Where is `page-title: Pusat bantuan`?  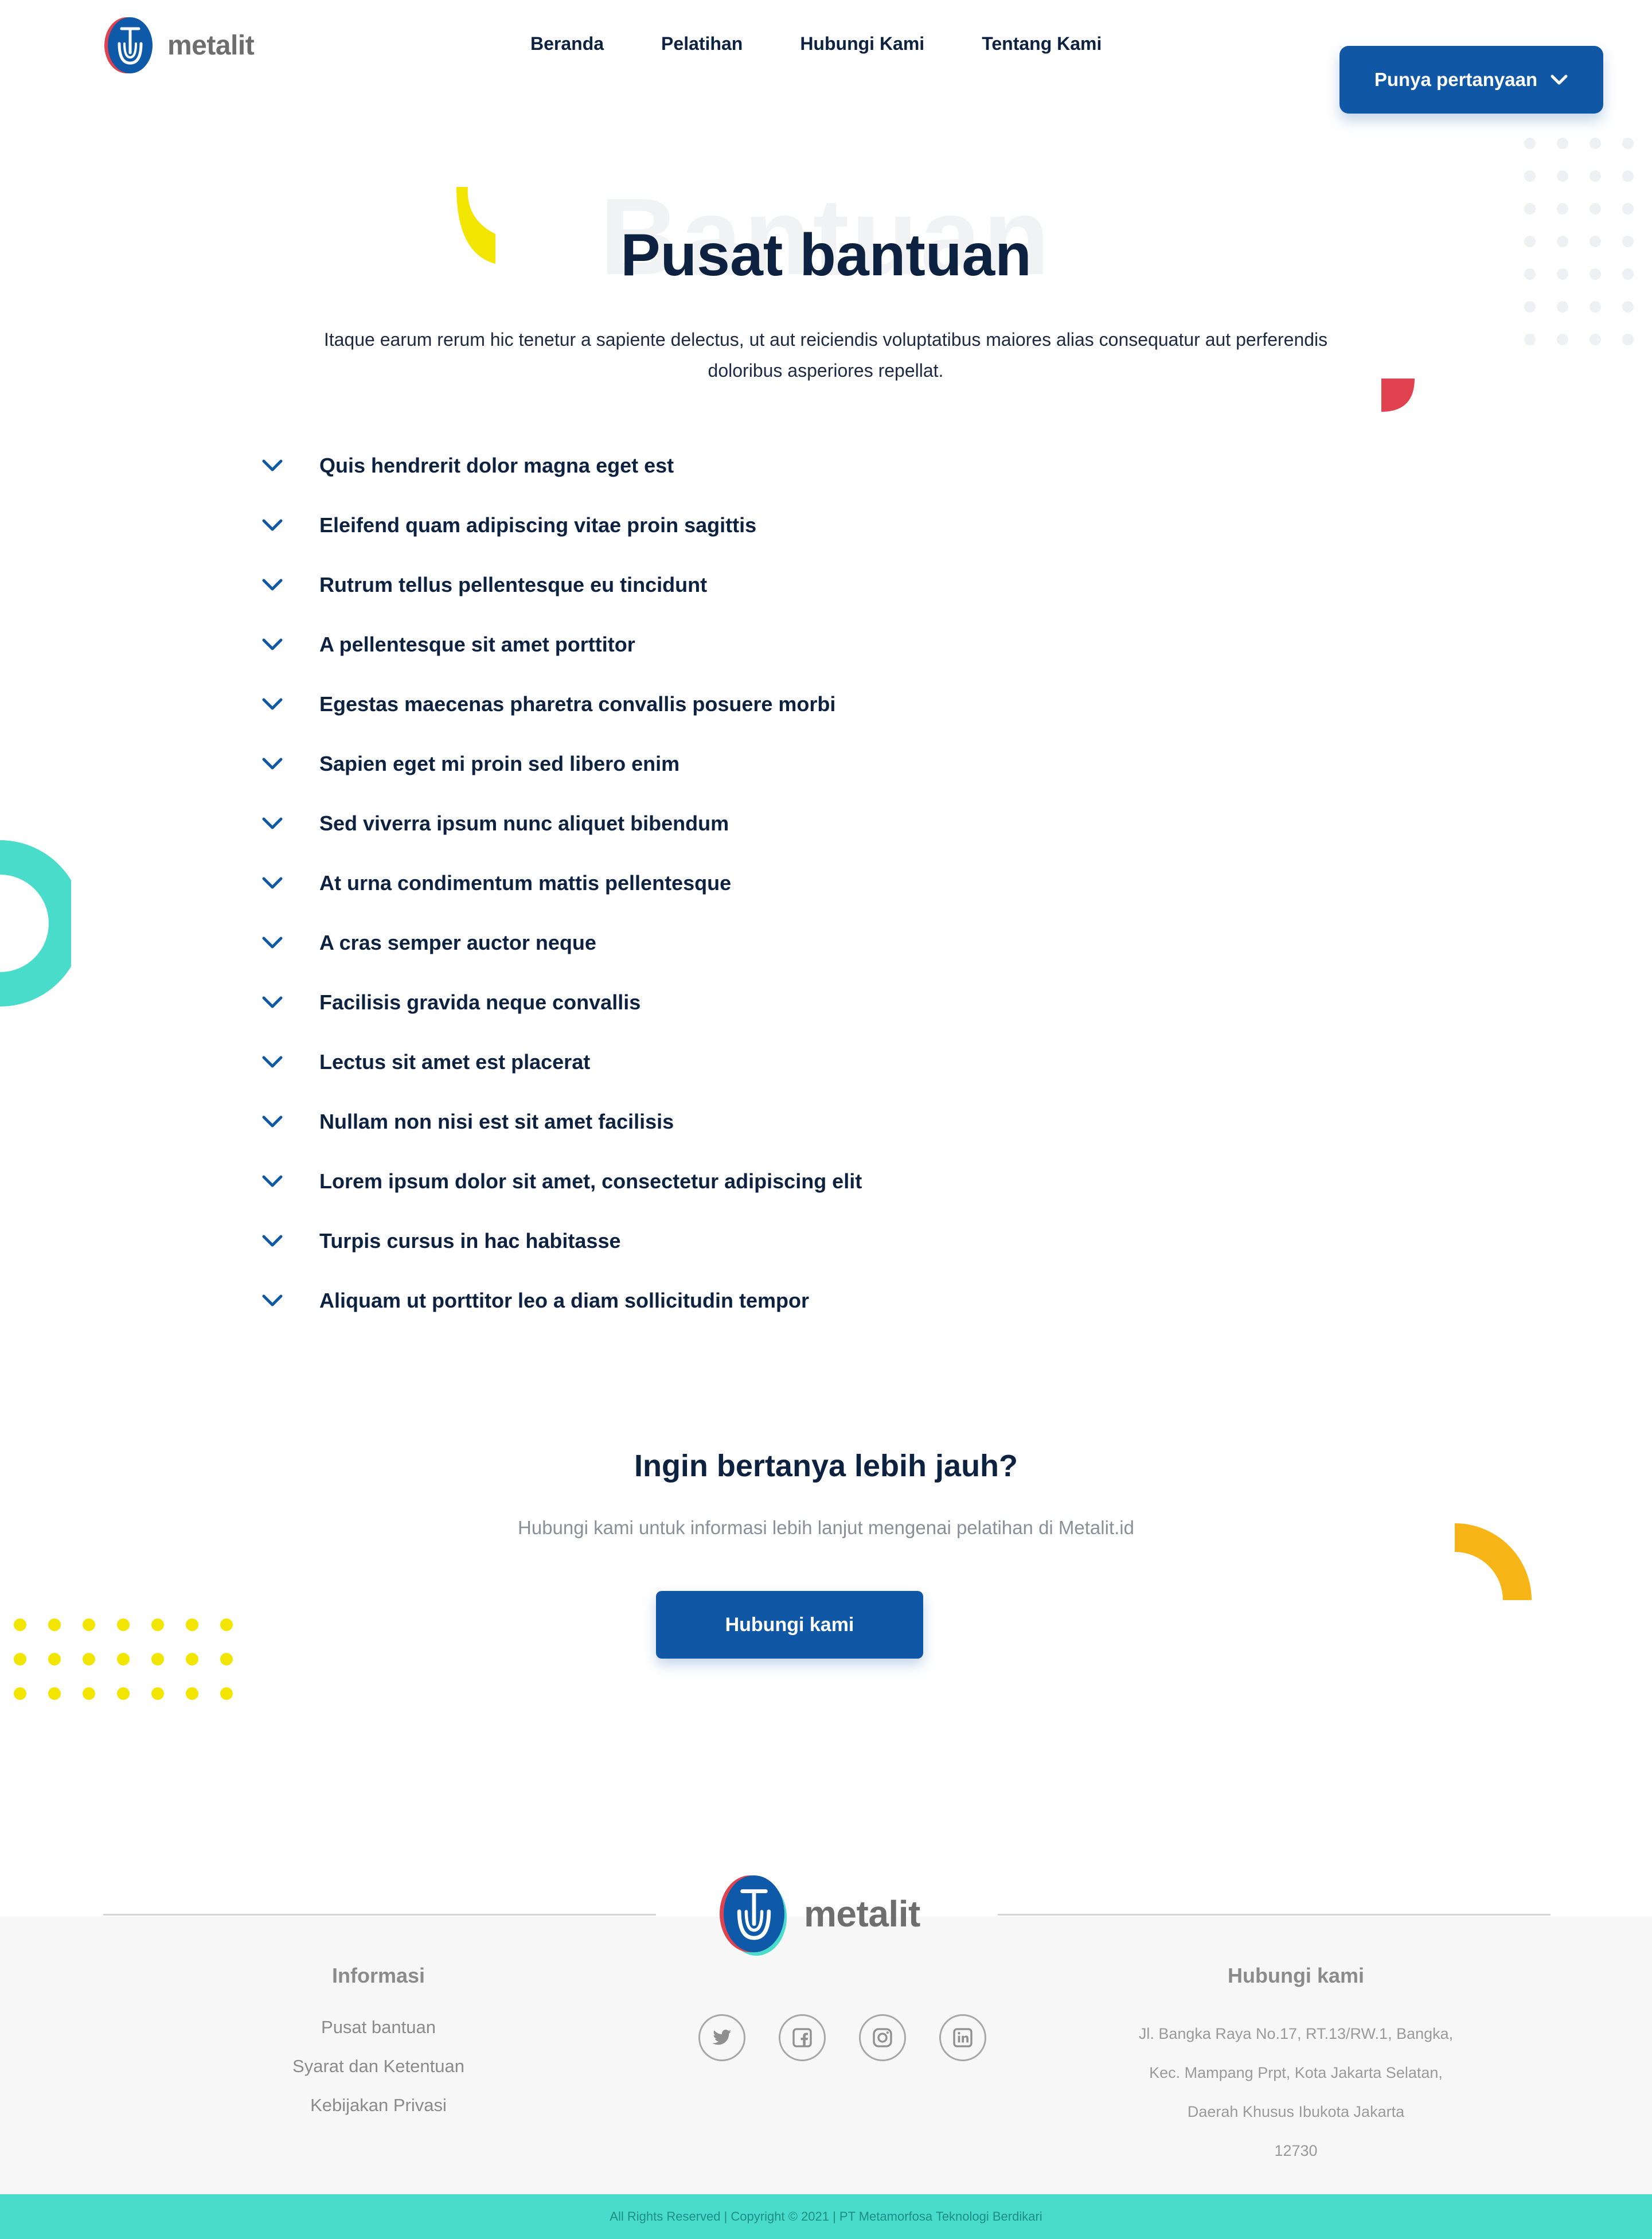
page-title: Pusat bantuan is located at coordinates (826, 255).